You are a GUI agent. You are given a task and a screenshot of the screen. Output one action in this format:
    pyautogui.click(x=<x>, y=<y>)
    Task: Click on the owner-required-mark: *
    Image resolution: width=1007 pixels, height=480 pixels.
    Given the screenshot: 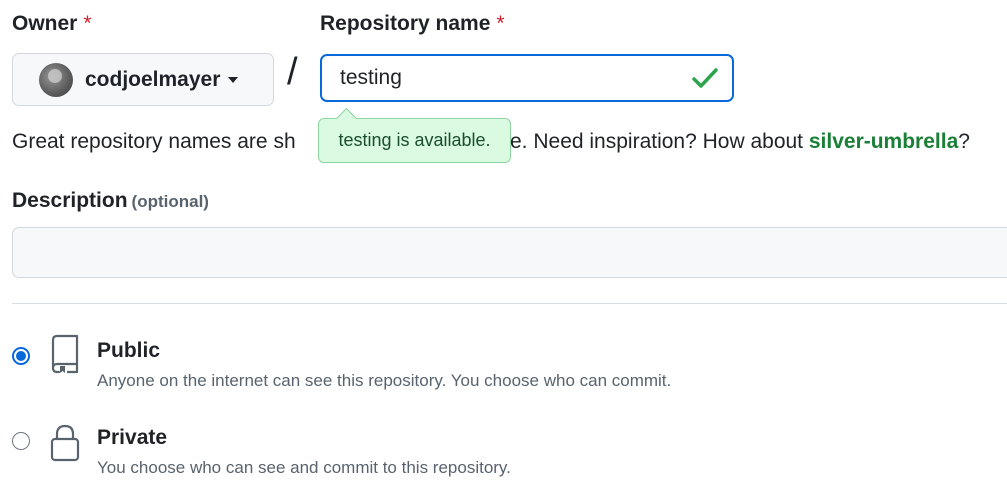 What is the action you would take?
    pyautogui.click(x=87, y=23)
    